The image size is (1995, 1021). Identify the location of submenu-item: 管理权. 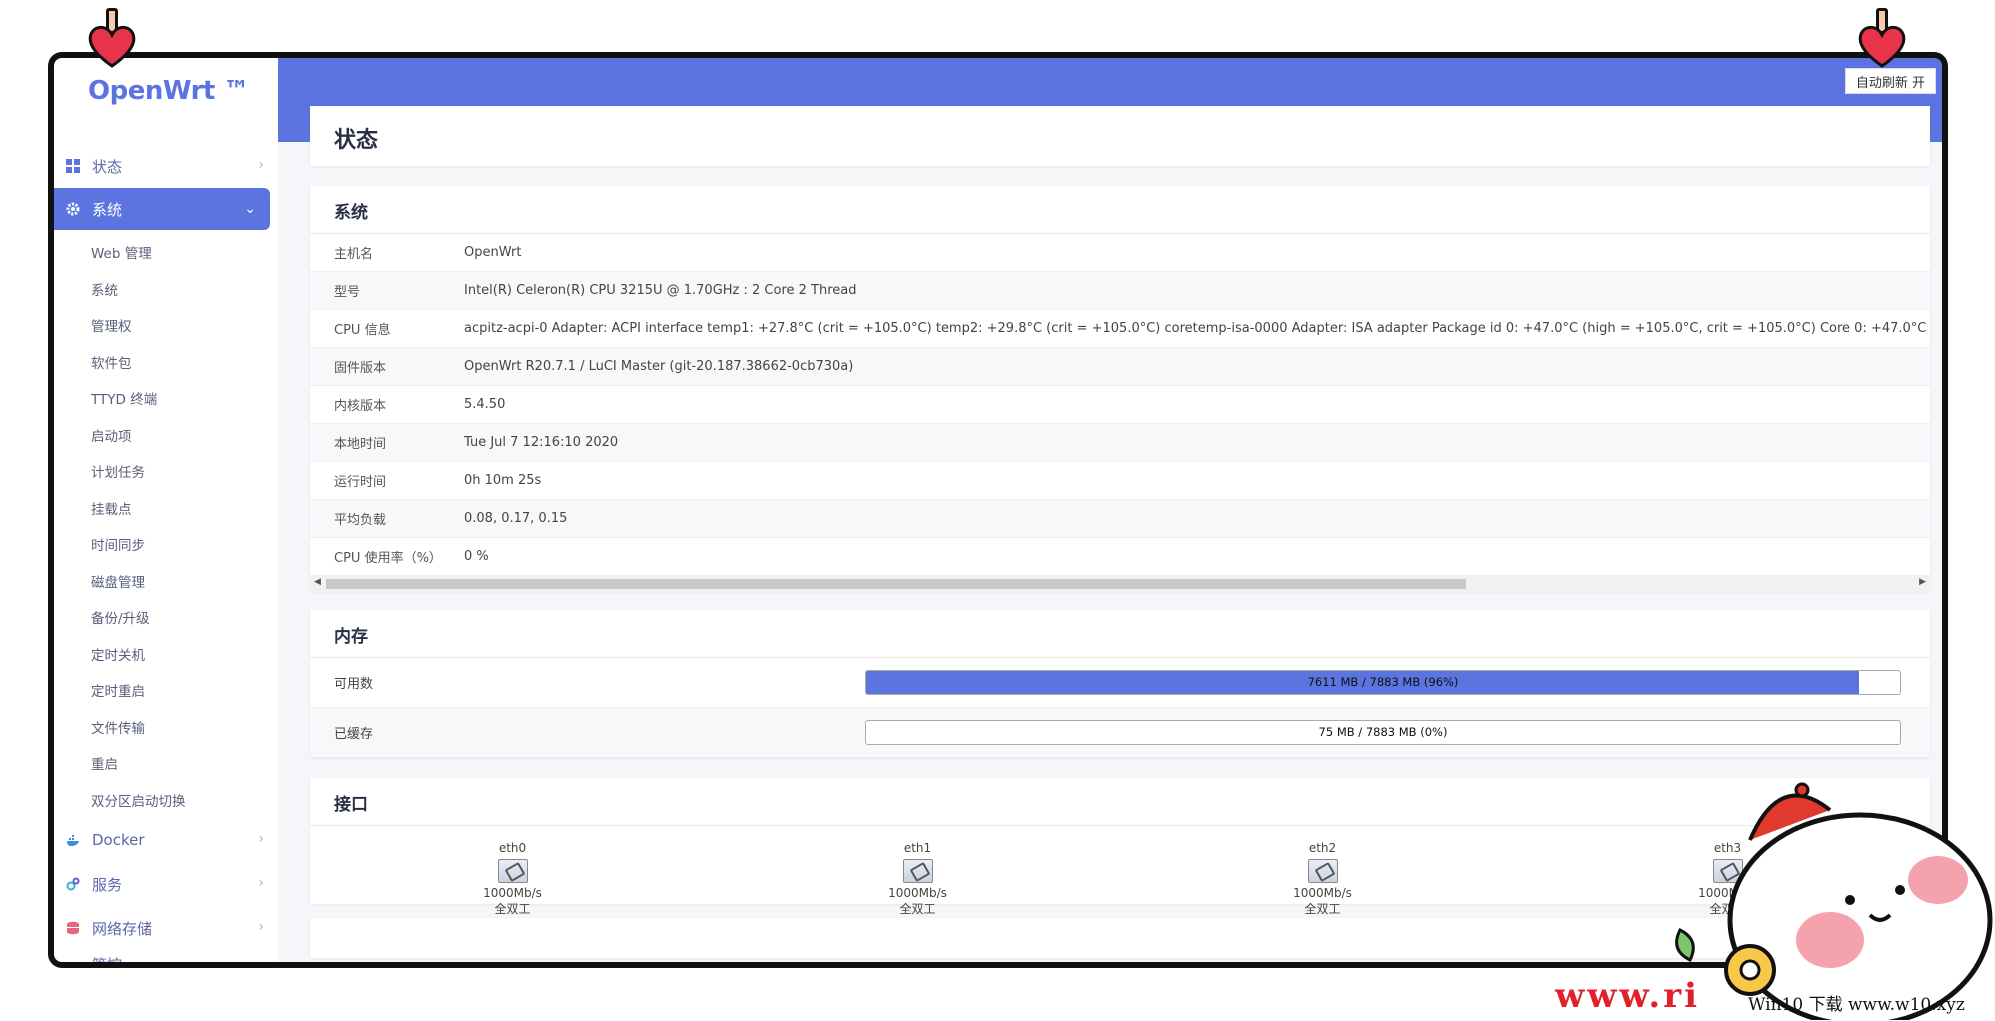
(166, 325).